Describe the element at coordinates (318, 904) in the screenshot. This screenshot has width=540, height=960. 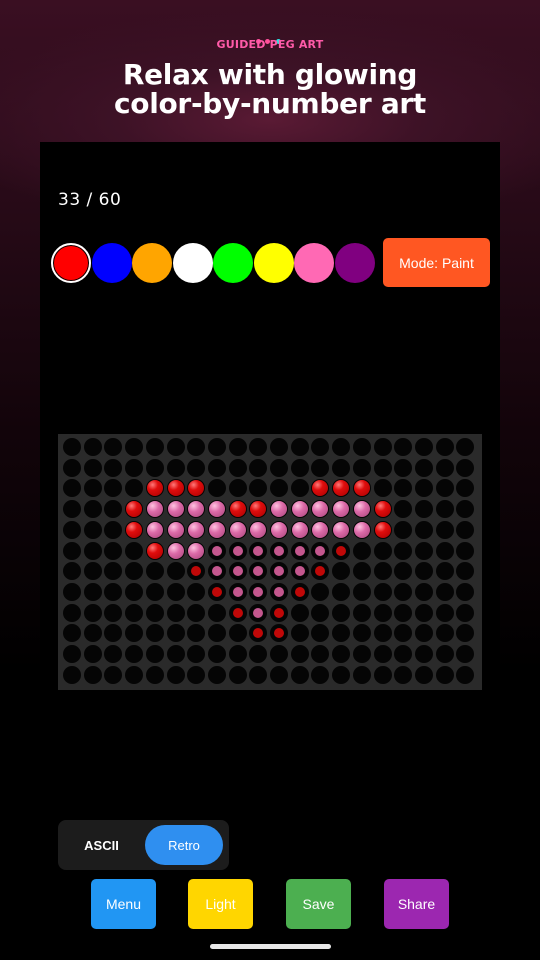
I see `save-button: Save` at that location.